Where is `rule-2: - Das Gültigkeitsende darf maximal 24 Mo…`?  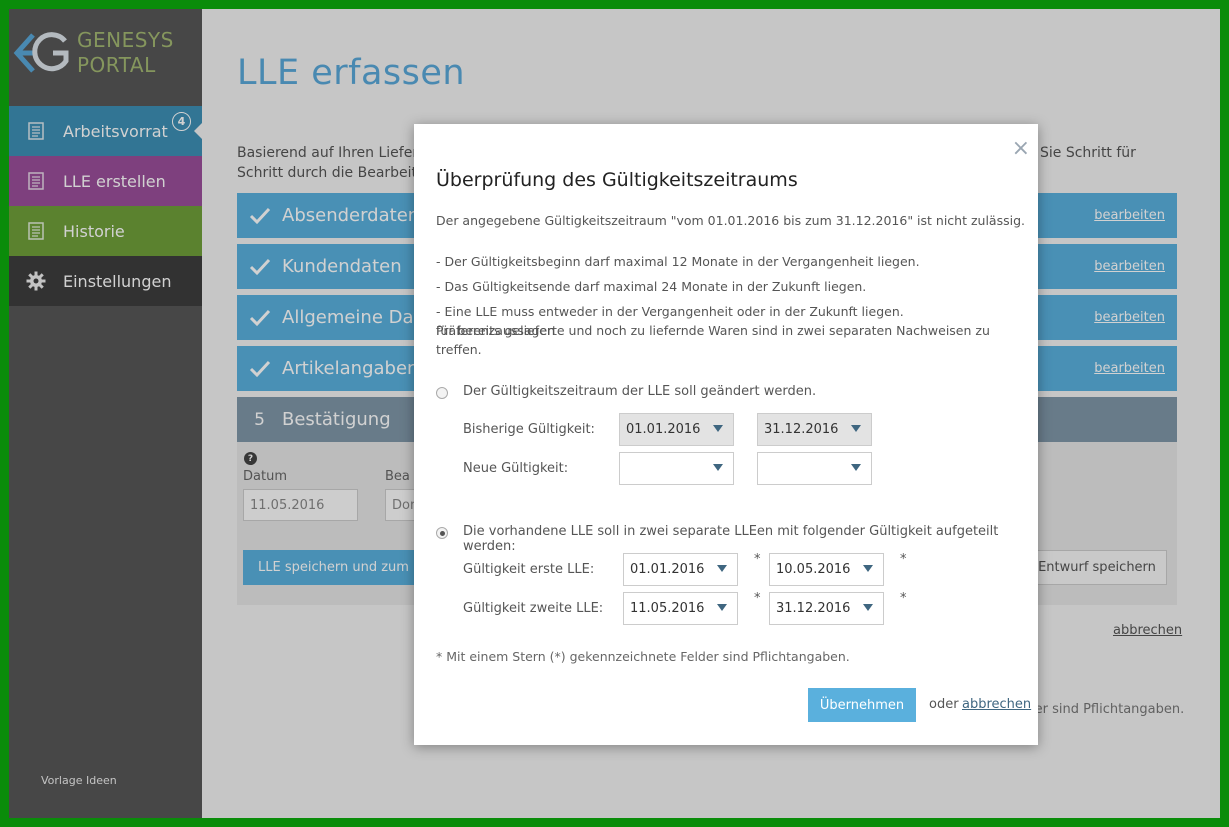 rule-2: - Das Gültigkeitsende darf maximal 24 Mo… is located at coordinates (651, 286).